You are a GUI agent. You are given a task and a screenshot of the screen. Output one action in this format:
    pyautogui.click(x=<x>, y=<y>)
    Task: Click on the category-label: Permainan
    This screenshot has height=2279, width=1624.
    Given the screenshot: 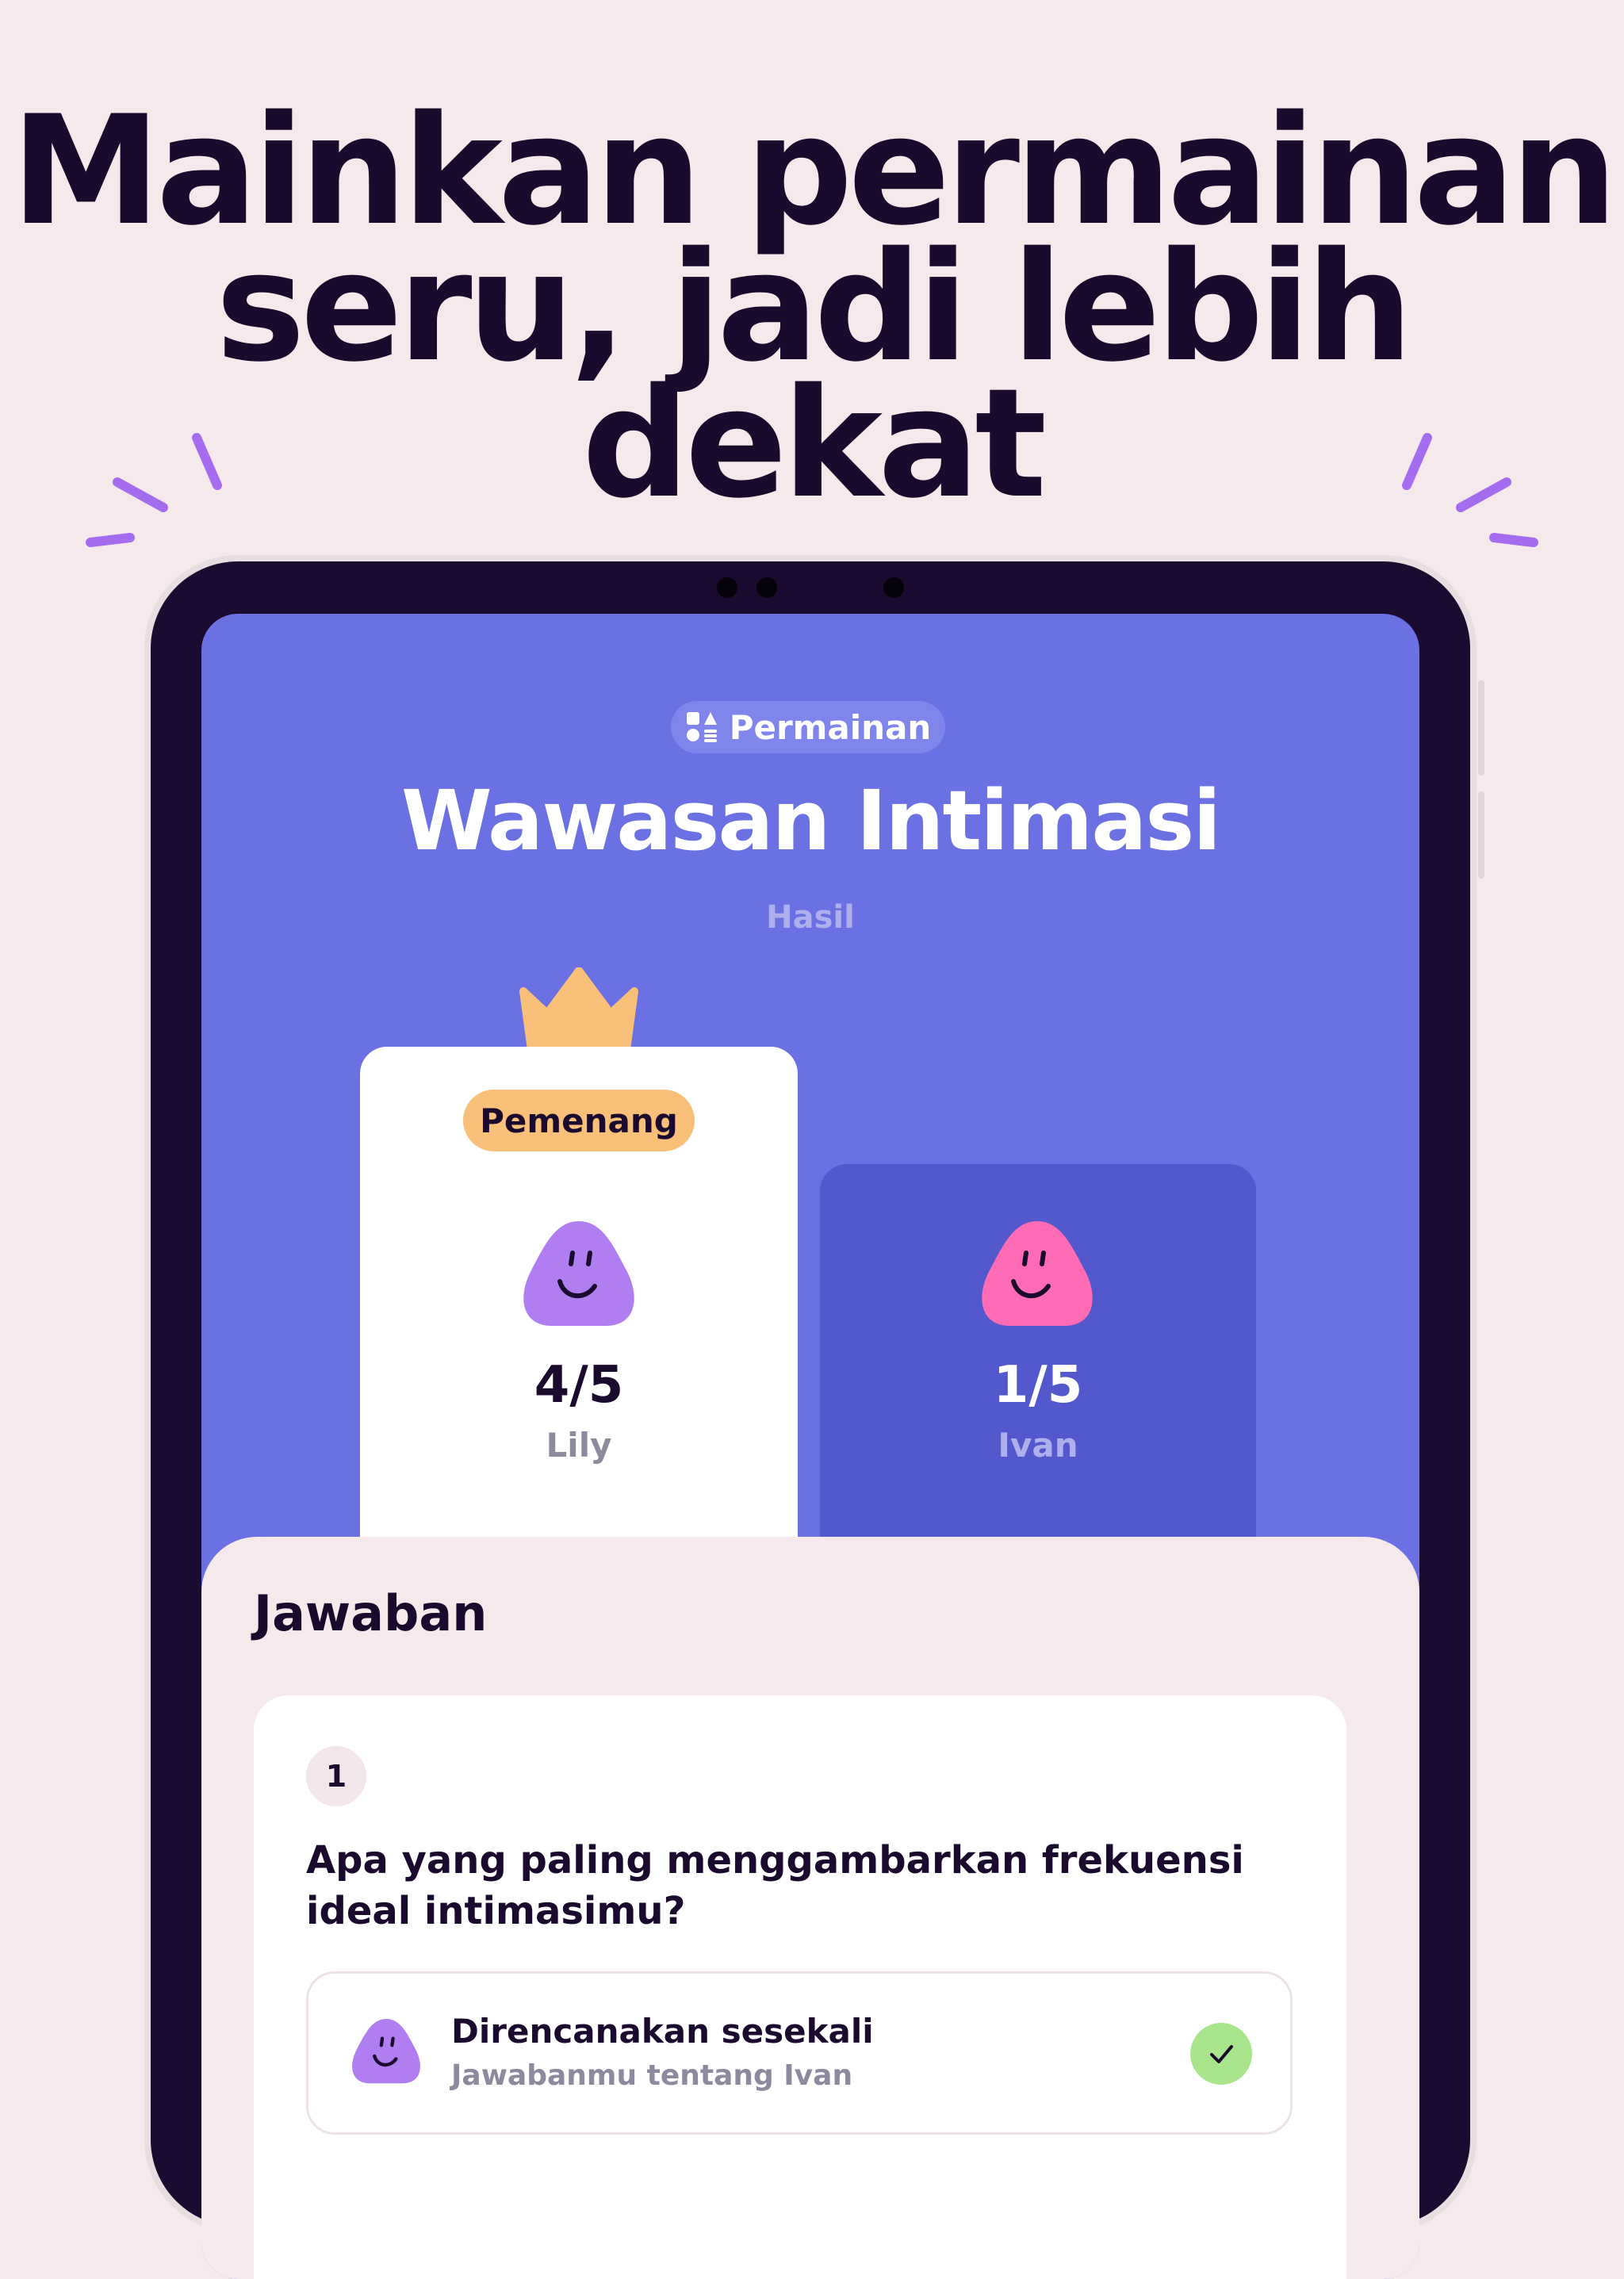 What is the action you would take?
    pyautogui.click(x=830, y=727)
    